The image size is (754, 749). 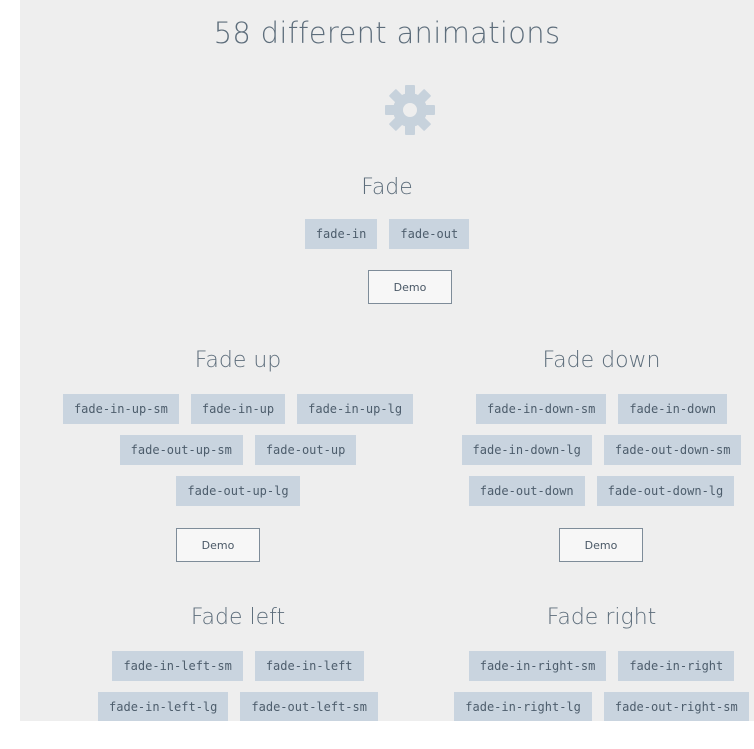 I want to click on fade-up-row-1: fade-in-up-sm fade-in-up fade-in-up-lg, so click(x=238, y=409).